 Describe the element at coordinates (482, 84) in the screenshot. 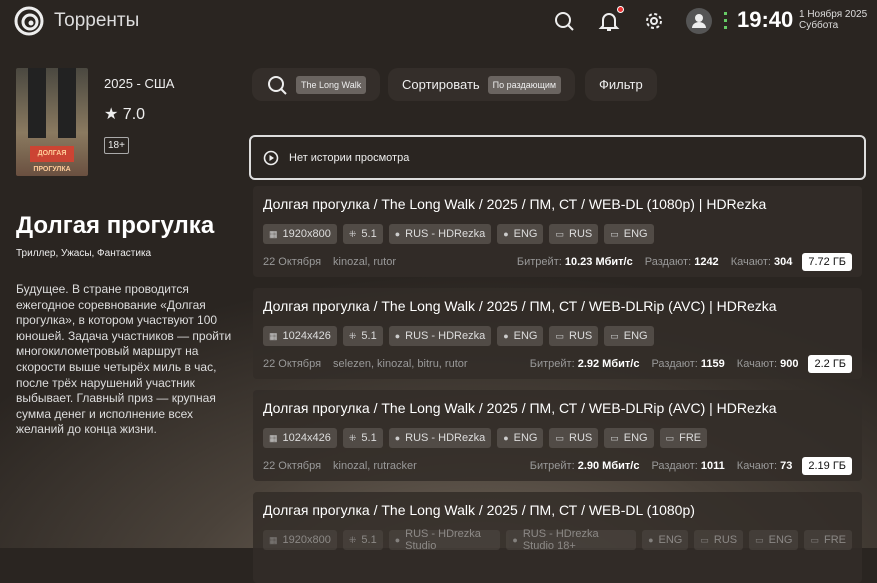

I see `sort-button: Сортировать По раздающим` at that location.